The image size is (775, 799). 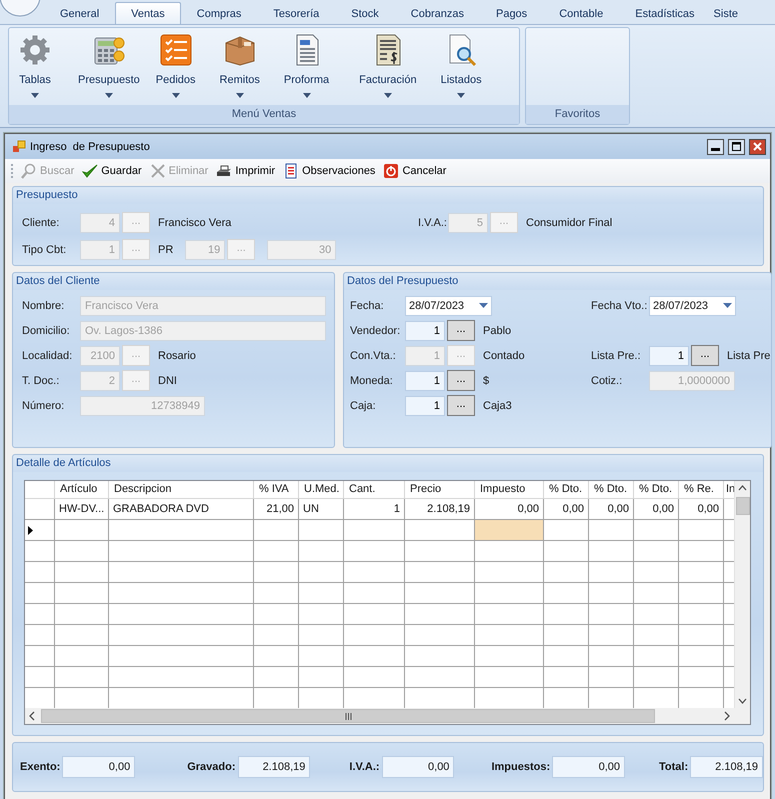 I want to click on window-title: Ingreso de Presupuesto, so click(x=90, y=146).